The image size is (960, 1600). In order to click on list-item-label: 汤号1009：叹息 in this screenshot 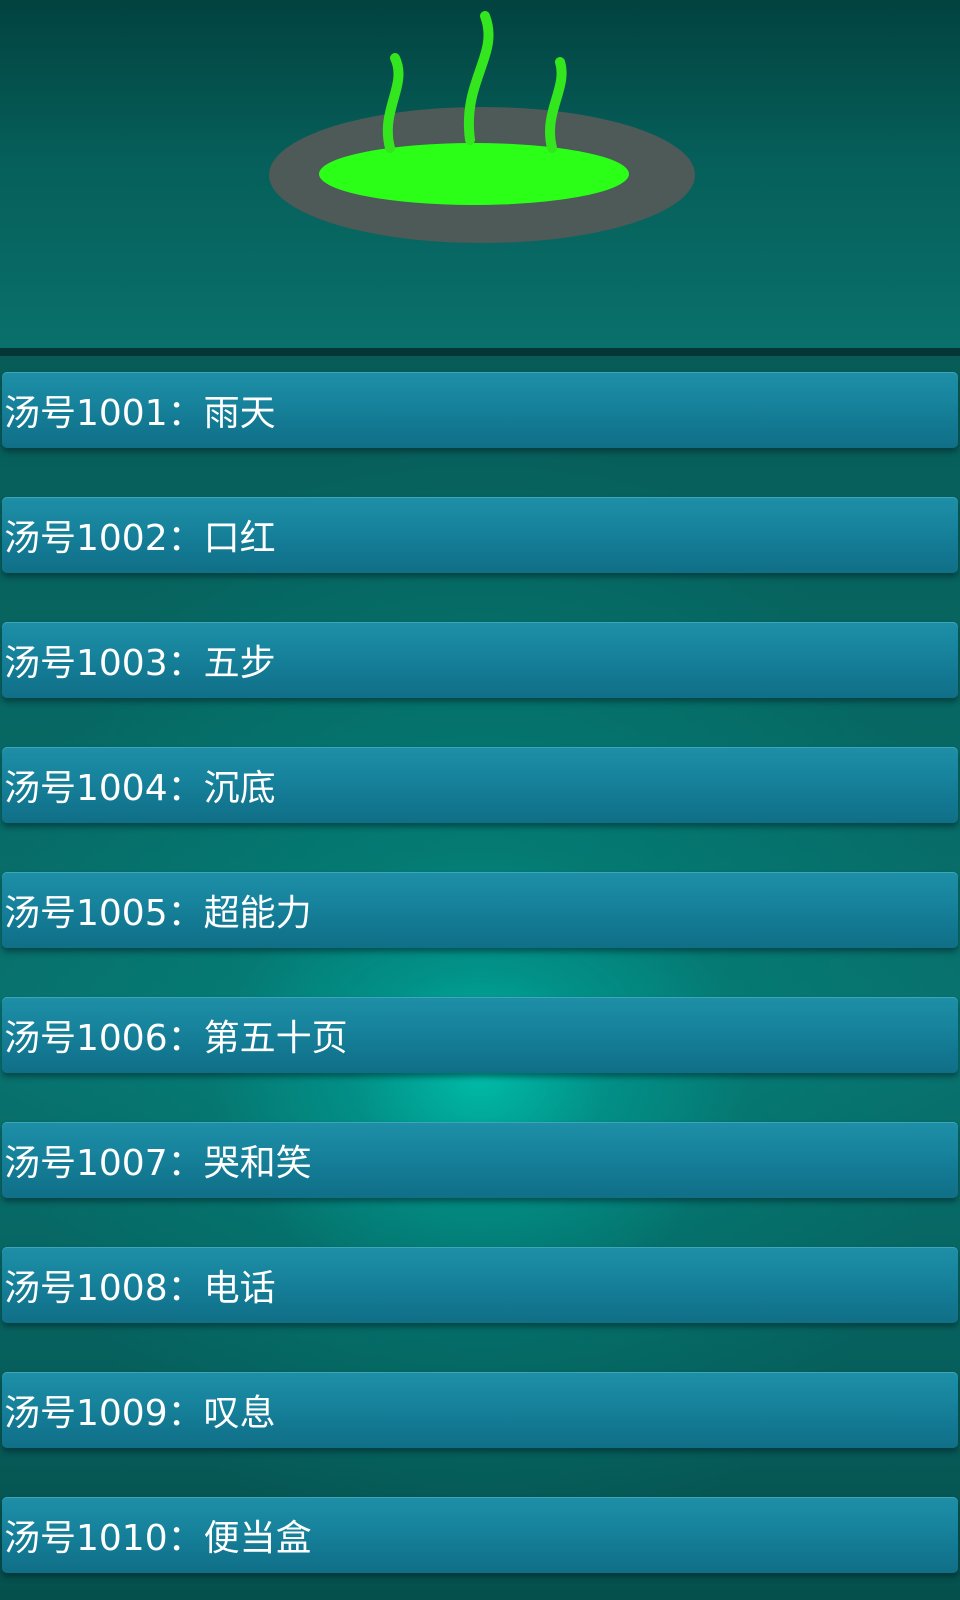, I will do `click(140, 1413)`.